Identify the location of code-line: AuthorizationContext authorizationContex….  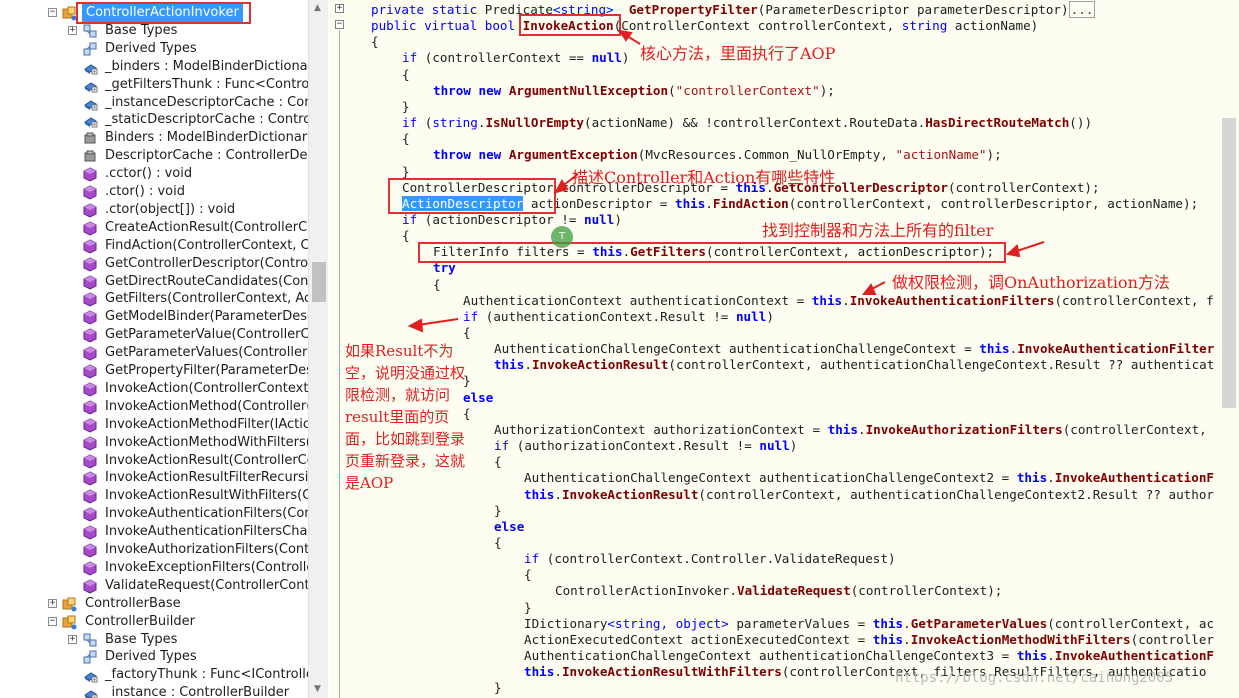
(854, 430).